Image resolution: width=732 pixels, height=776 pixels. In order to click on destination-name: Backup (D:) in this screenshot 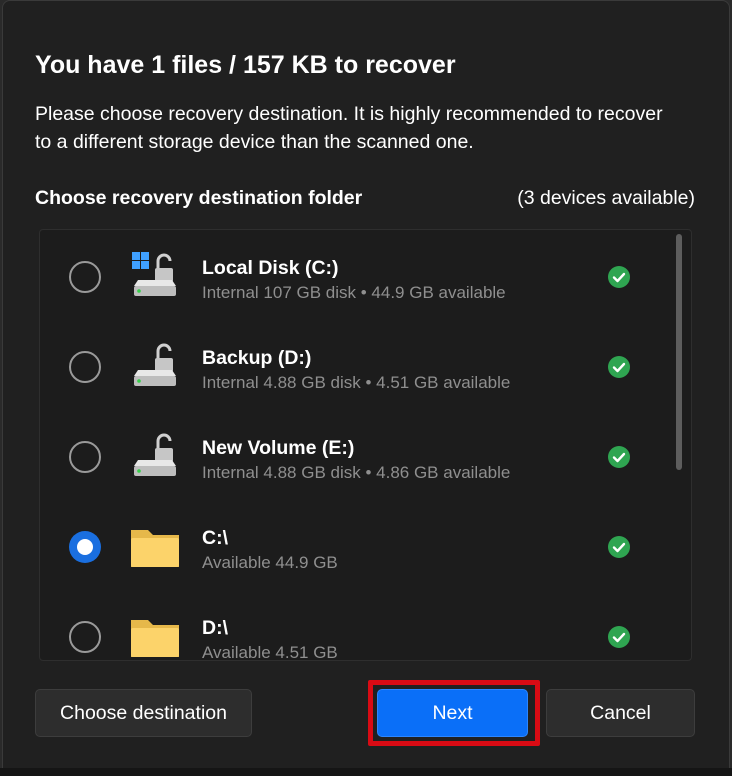, I will do `click(257, 358)`.